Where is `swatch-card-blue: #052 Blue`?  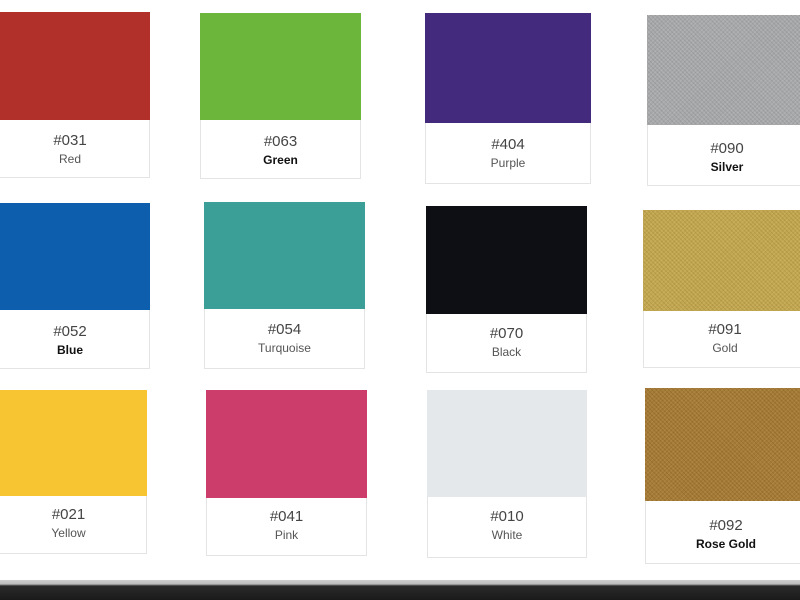
swatch-card-blue: #052 Blue is located at coordinates (75, 286).